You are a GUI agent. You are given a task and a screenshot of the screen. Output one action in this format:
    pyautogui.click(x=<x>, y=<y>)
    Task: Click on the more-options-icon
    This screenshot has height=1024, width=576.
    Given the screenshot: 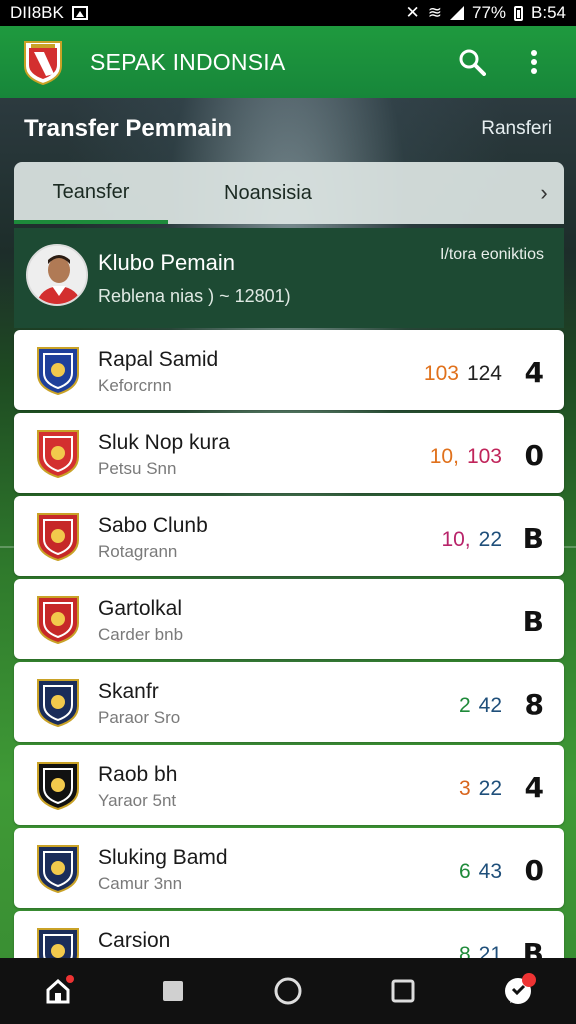 What is the action you would take?
    pyautogui.click(x=534, y=62)
    